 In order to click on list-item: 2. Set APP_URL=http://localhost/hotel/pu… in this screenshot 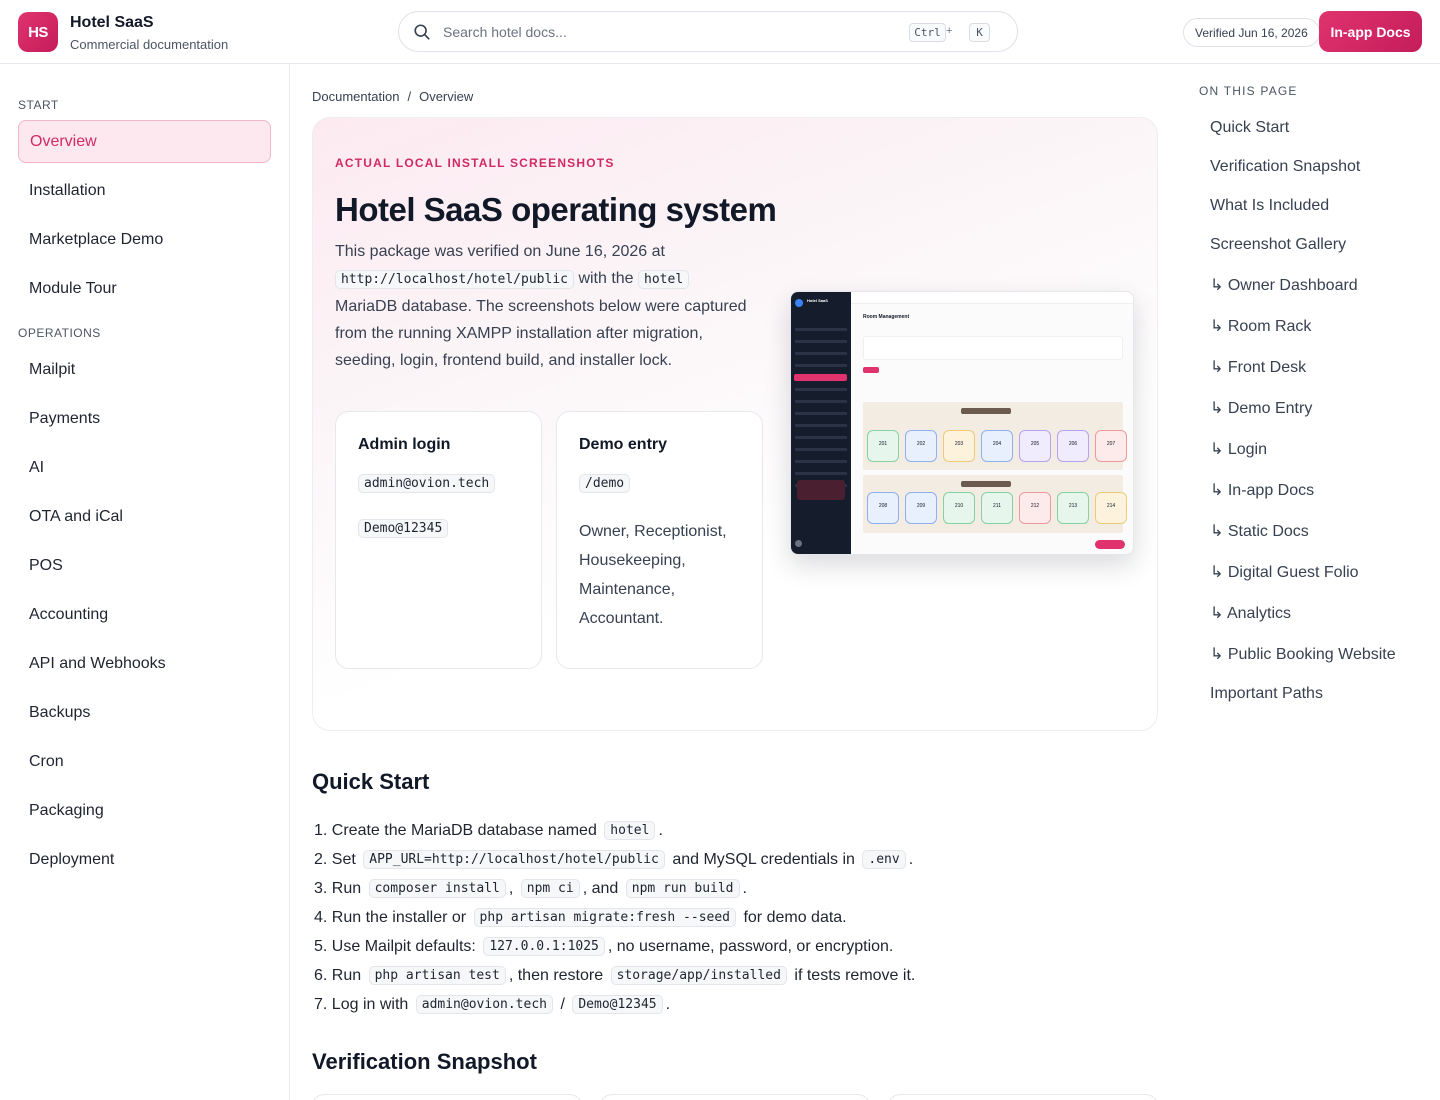, I will do `click(614, 859)`.